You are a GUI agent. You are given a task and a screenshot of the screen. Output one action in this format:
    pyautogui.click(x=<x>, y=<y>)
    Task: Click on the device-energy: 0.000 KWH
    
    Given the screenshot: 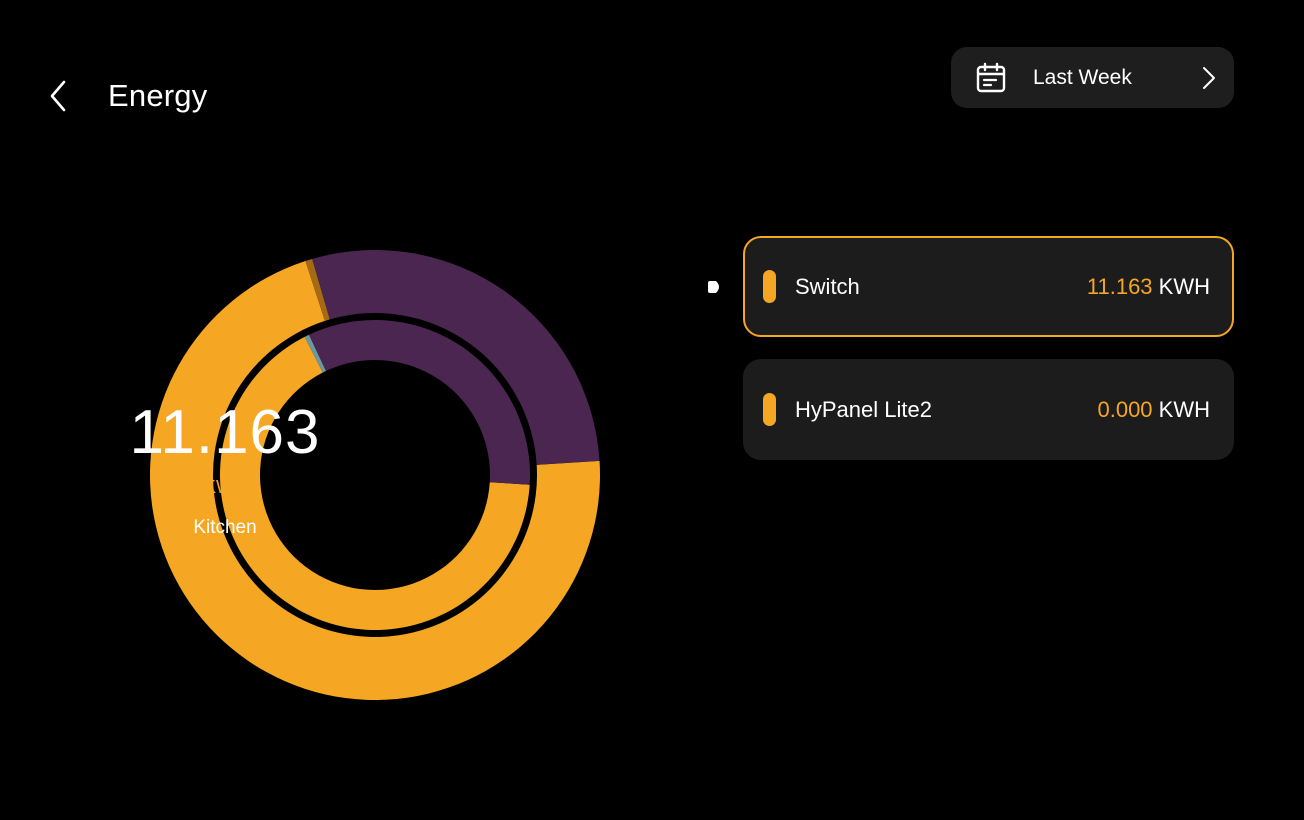 What is the action you would take?
    pyautogui.click(x=1153, y=410)
    